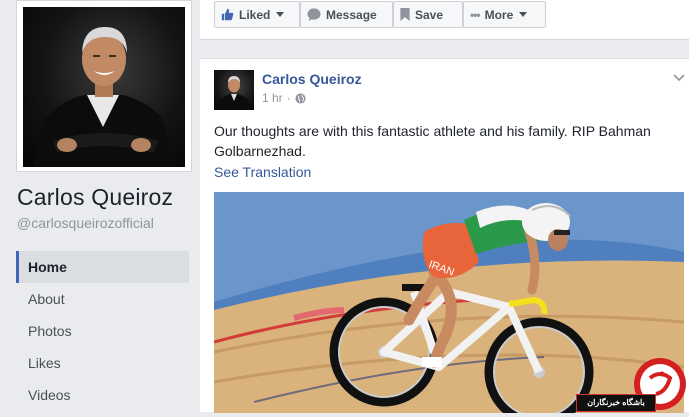  What do you see at coordinates (102, 395) in the screenshot?
I see `nav-item-videos: Videos` at bounding box center [102, 395].